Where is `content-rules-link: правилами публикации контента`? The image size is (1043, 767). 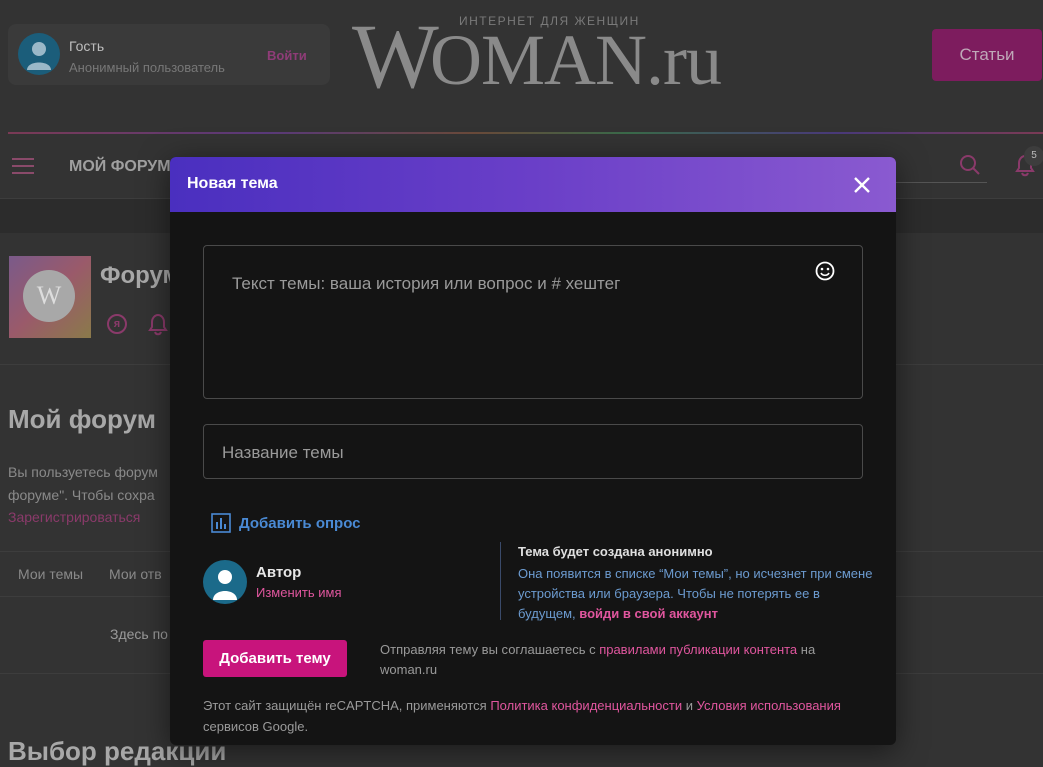 content-rules-link: правилами публикации контента is located at coordinates (698, 649).